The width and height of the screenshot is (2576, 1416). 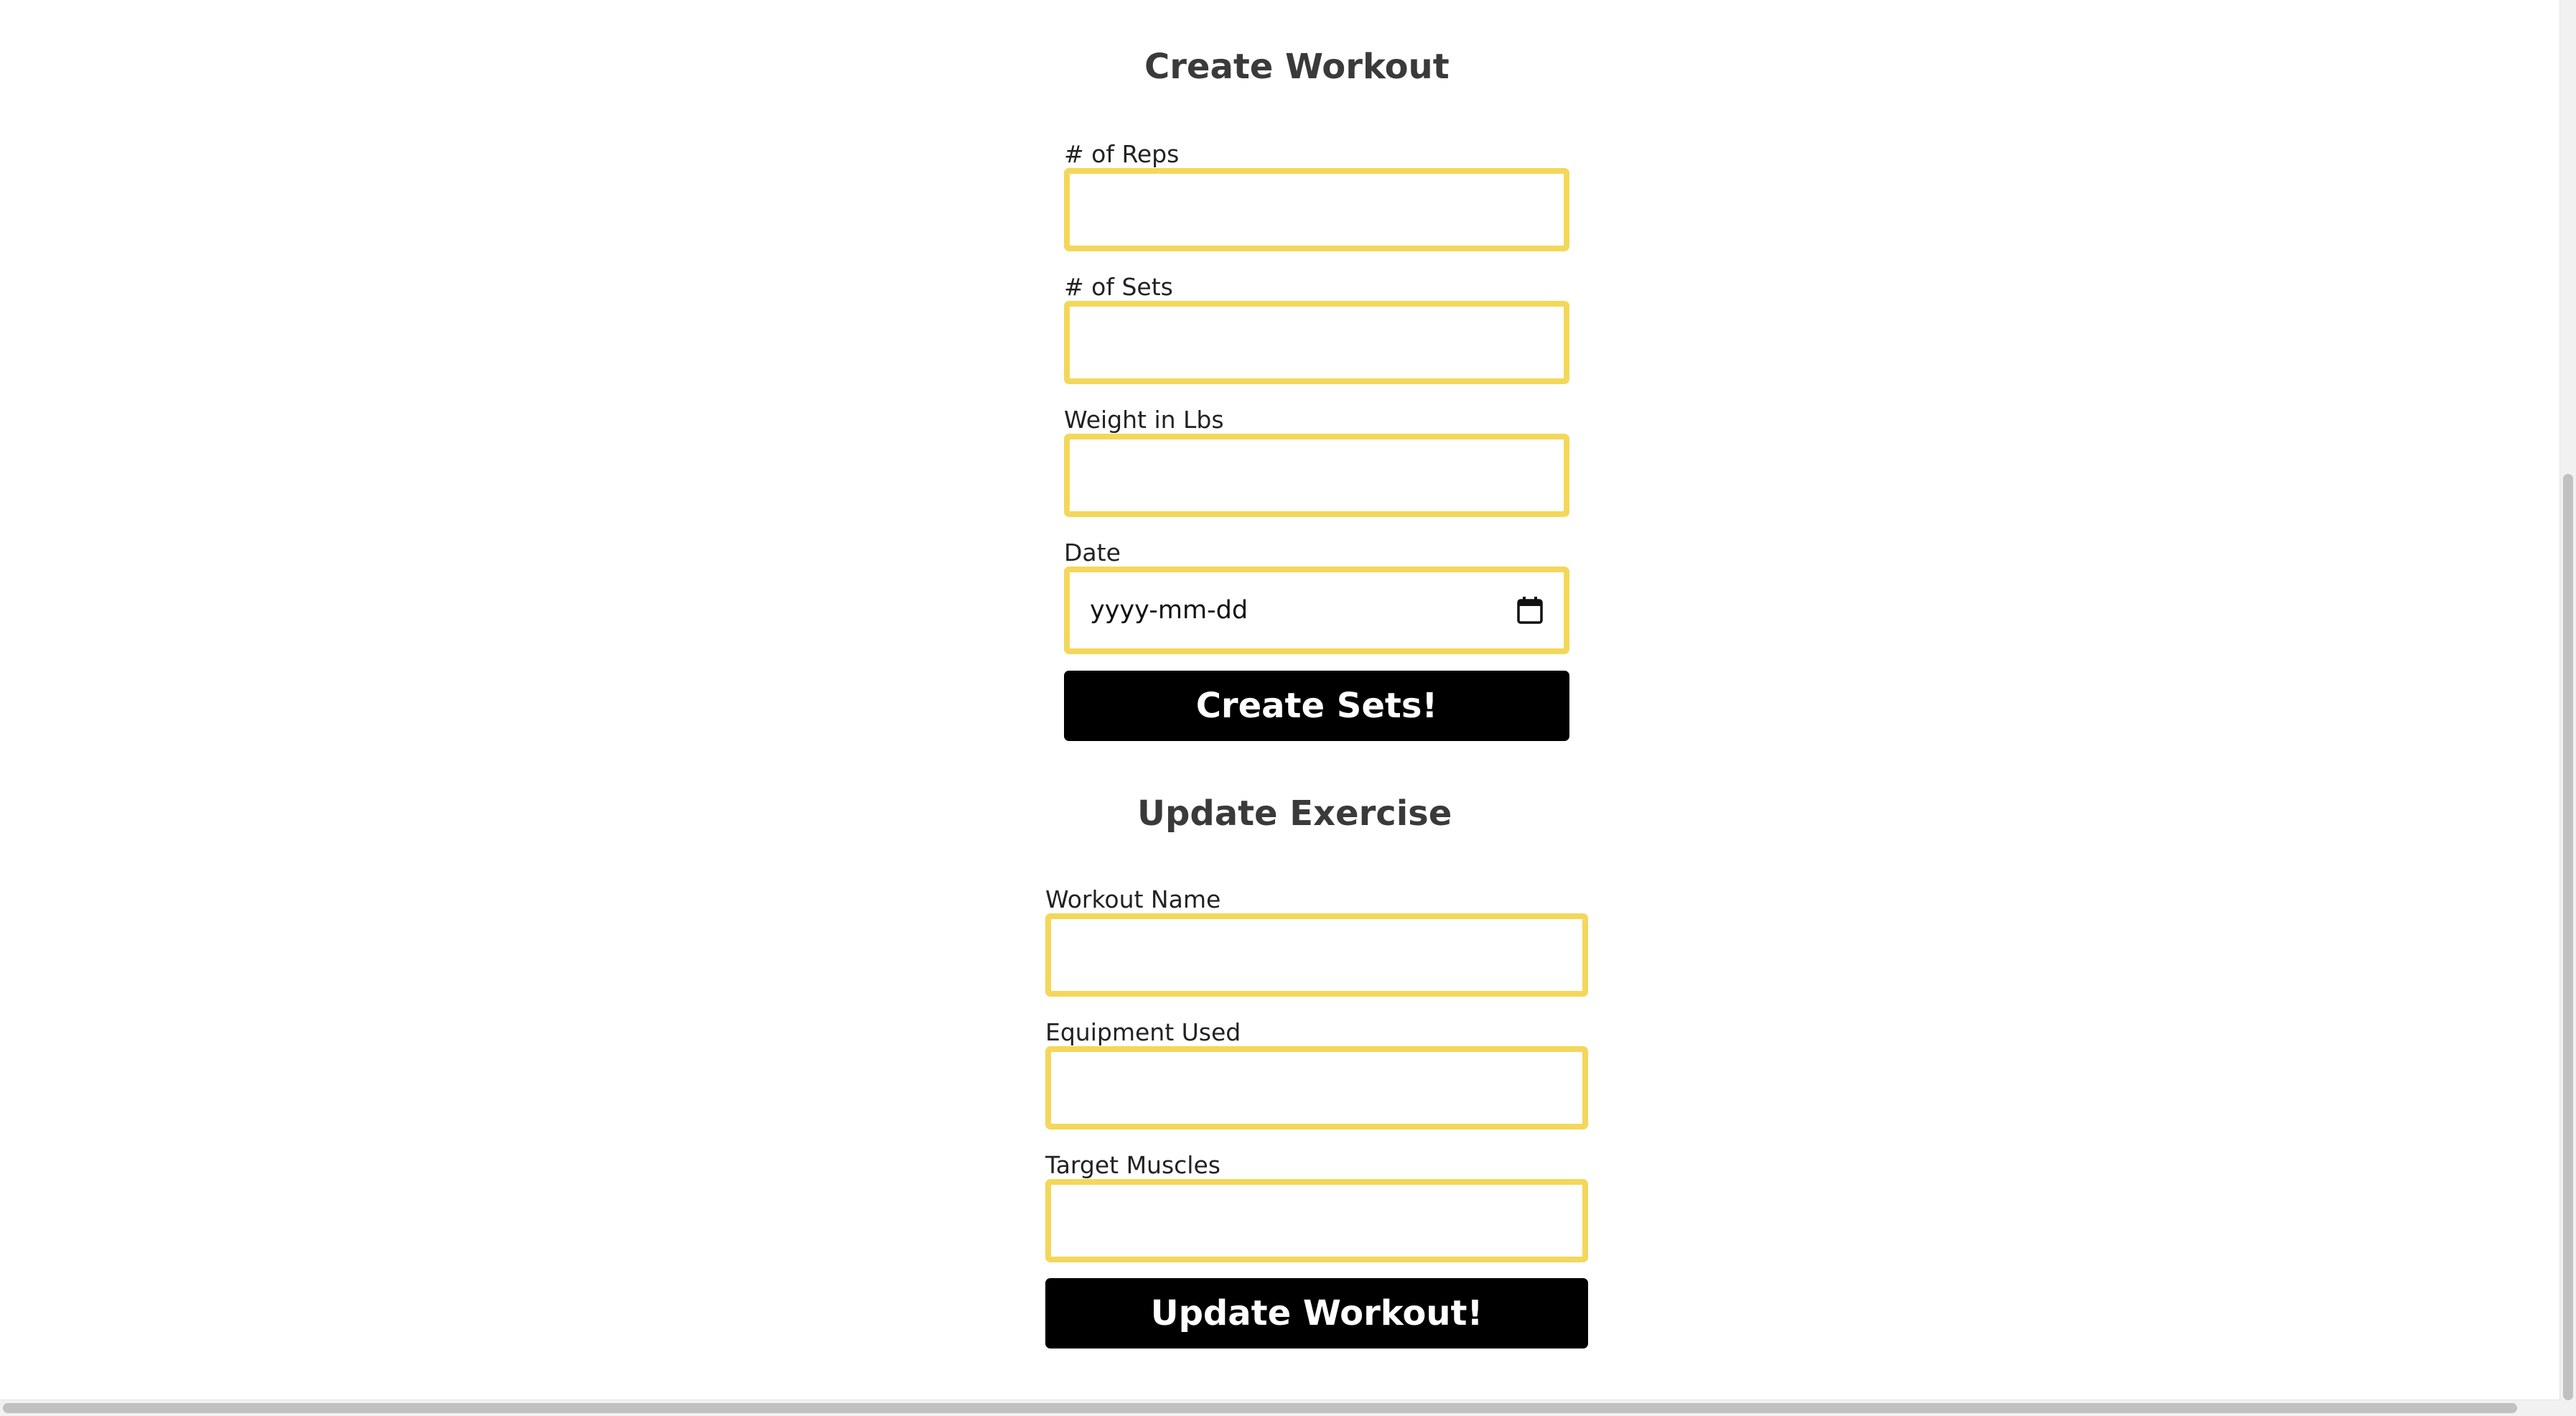 I want to click on date-input: yyyy-mm-dd, so click(x=1316, y=610).